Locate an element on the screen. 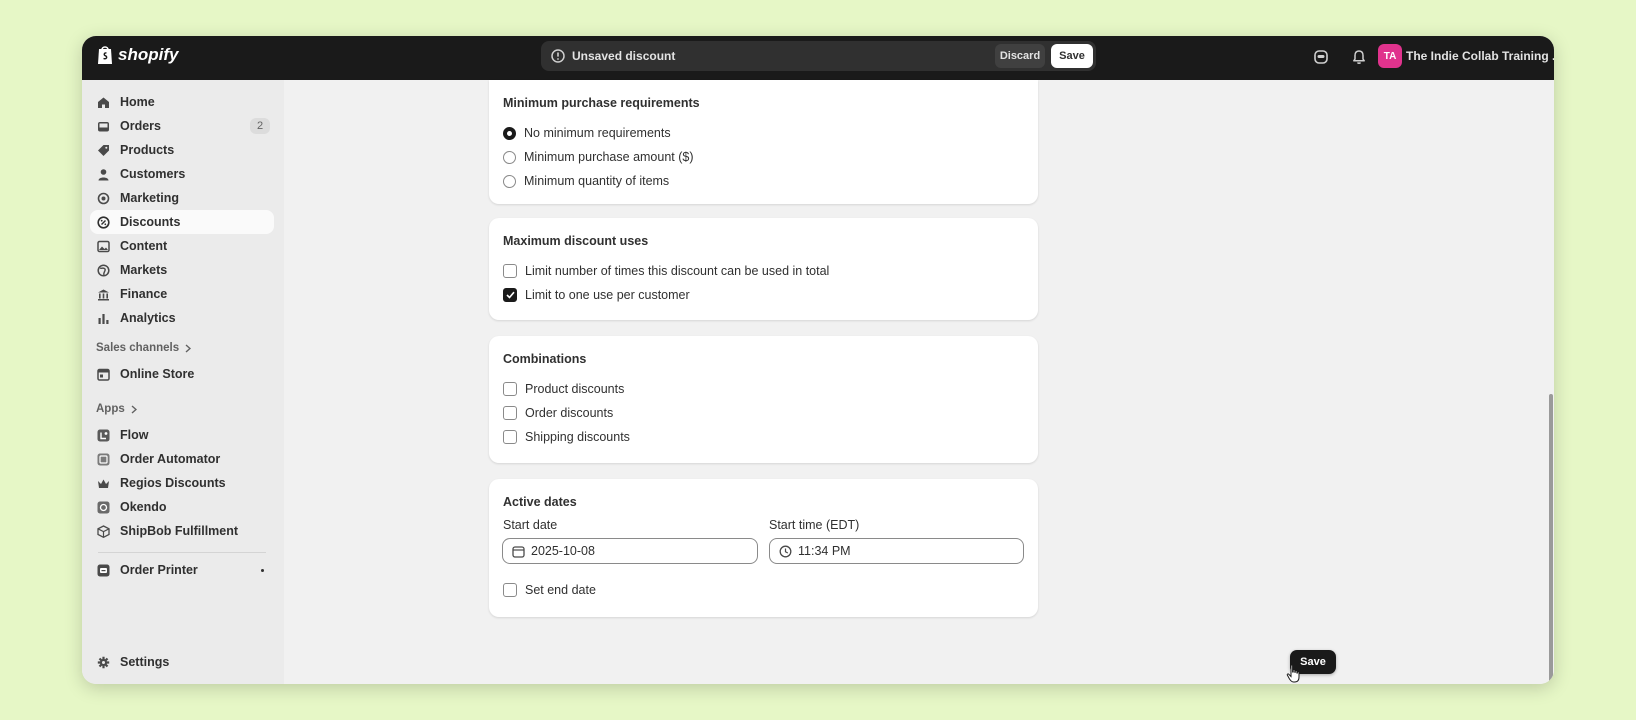 The image size is (1636, 720). option-label: Product discounts is located at coordinates (575, 389).